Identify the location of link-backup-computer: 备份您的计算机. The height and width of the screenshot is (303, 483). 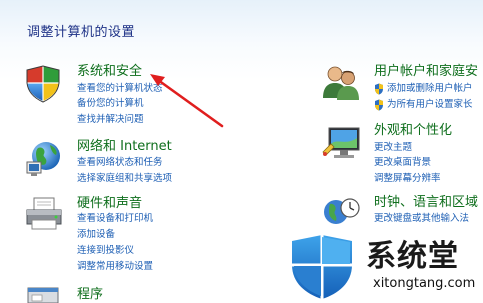
(110, 104).